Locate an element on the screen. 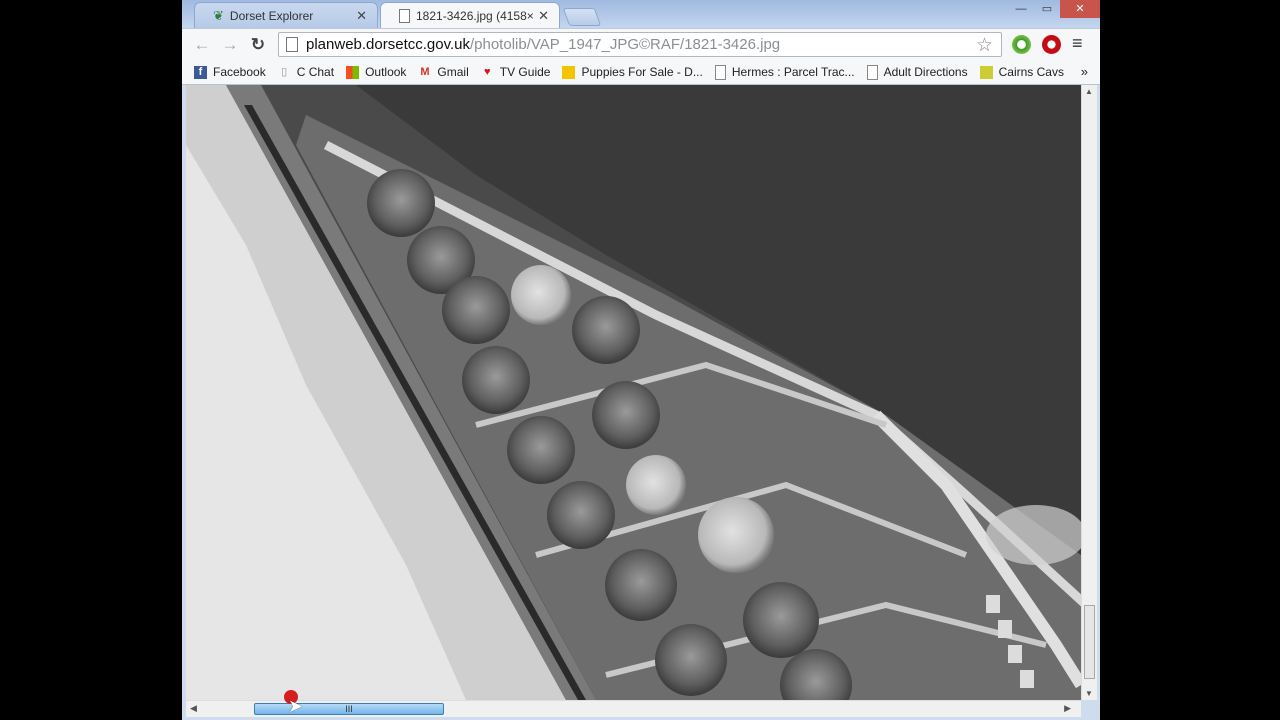  bookmark-adult-directions: Adult Directions is located at coordinates (917, 72).